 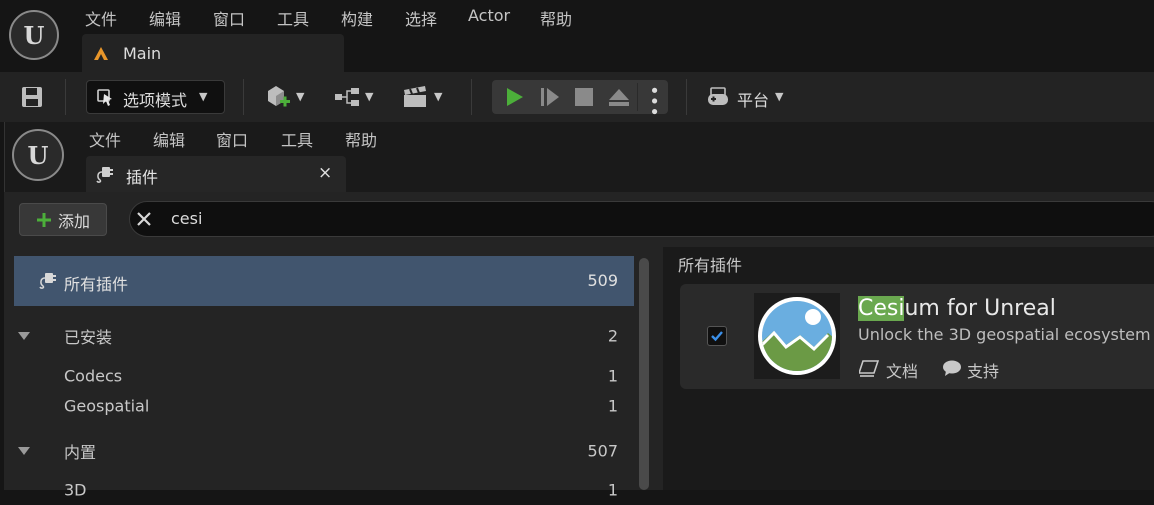 I want to click on category-label: 内置, so click(x=80, y=452).